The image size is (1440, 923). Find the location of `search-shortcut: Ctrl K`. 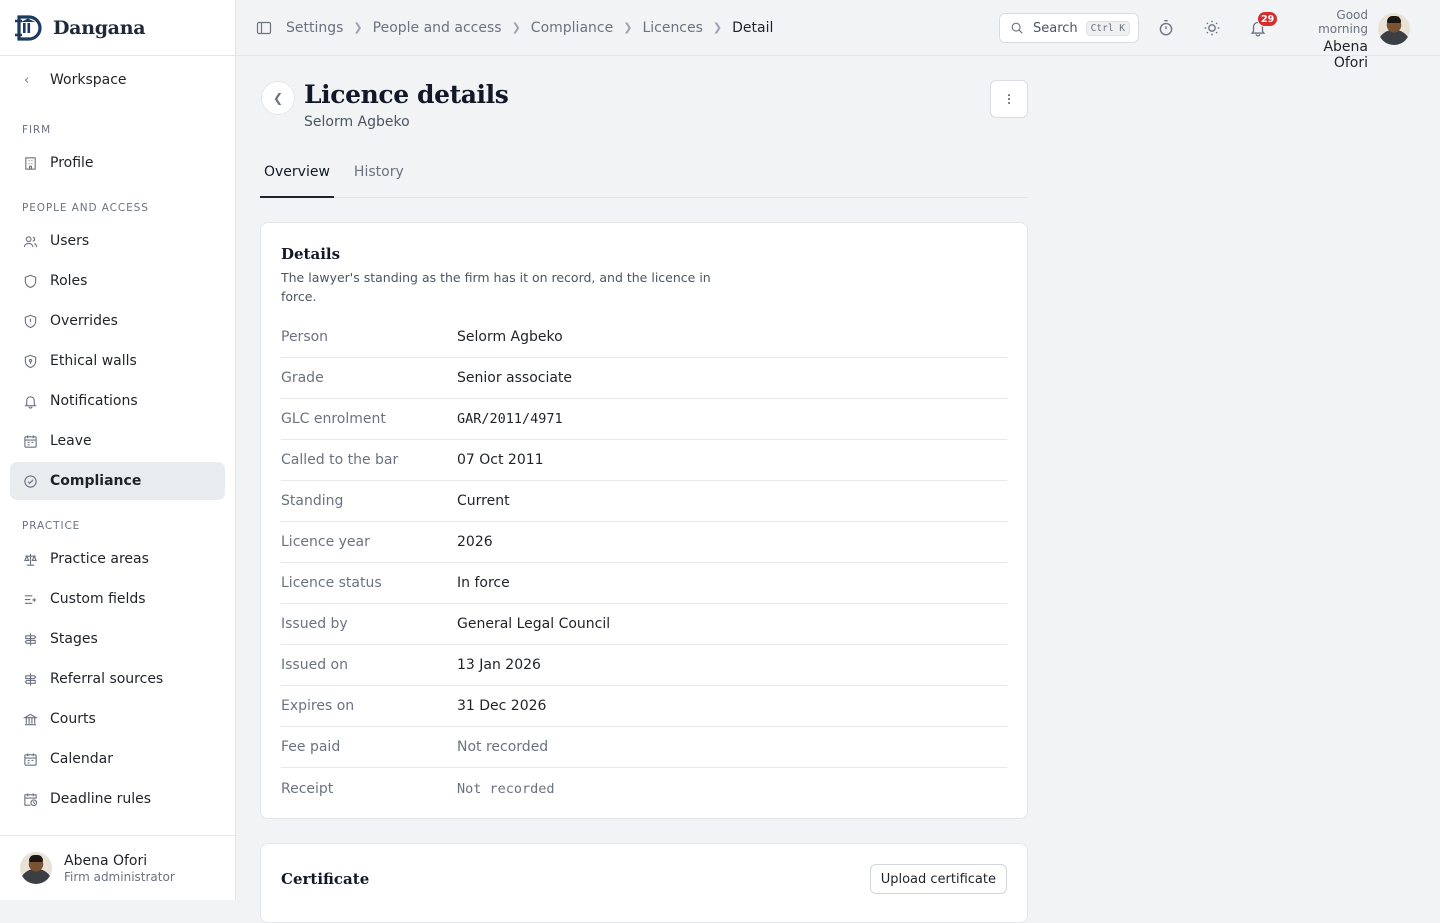

search-shortcut: Ctrl K is located at coordinates (1108, 28).